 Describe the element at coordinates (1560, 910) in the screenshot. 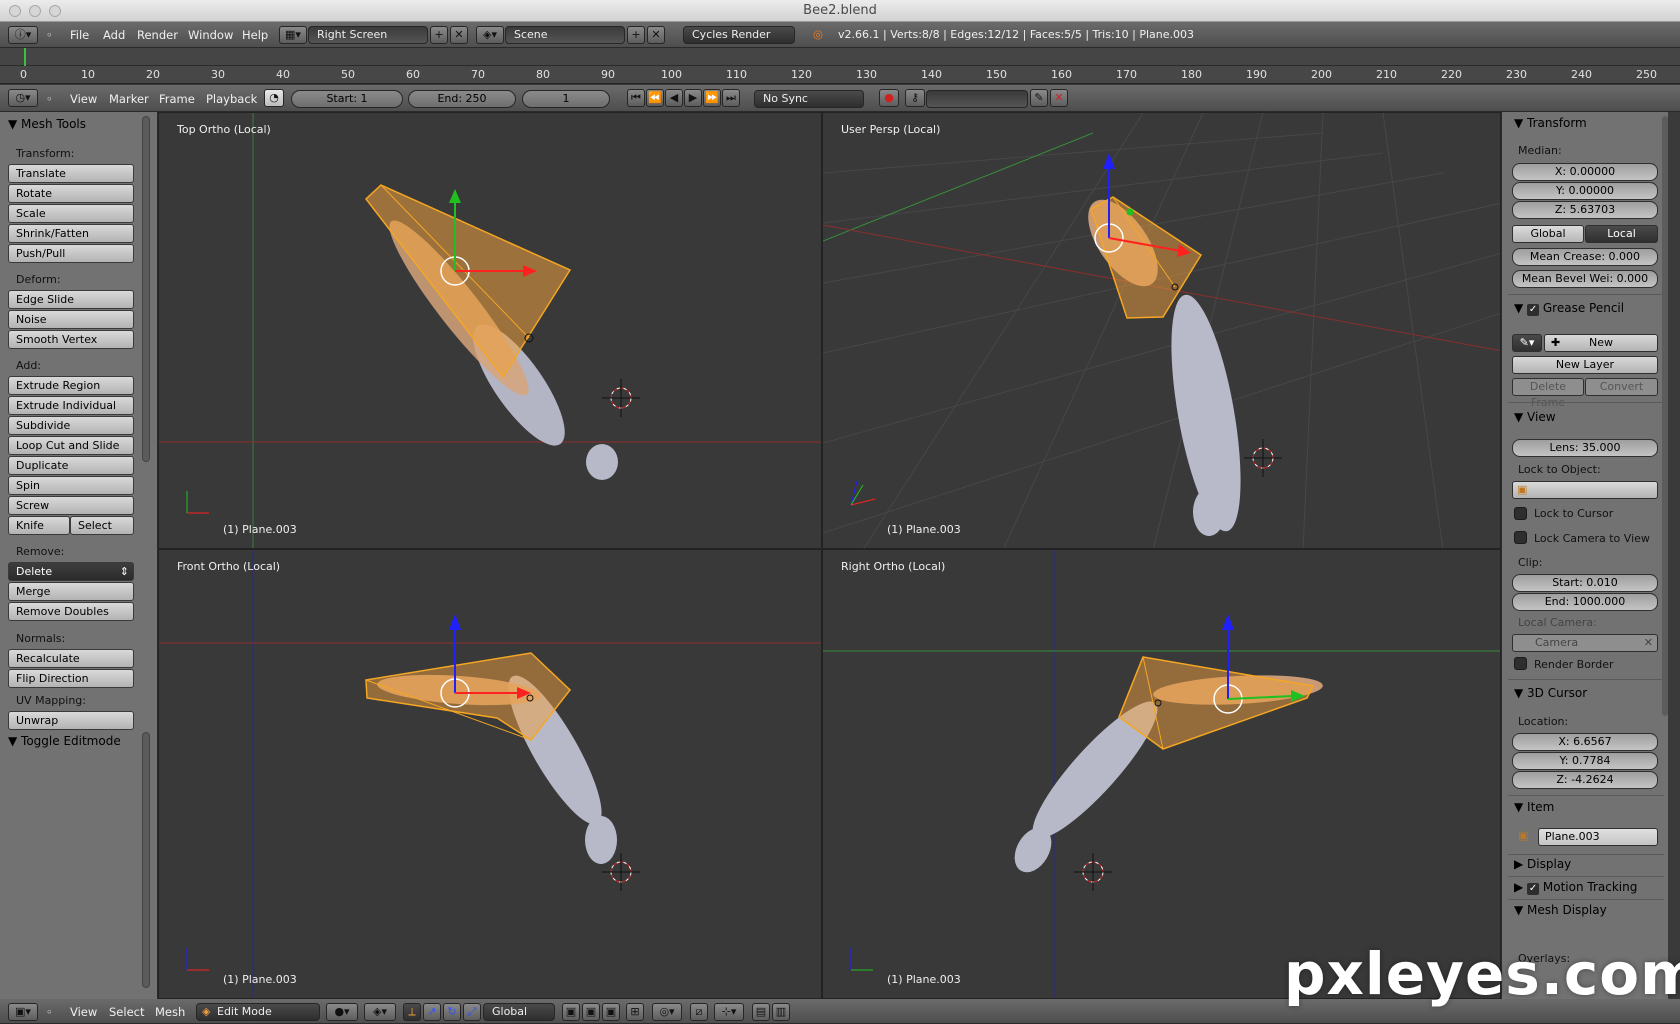

I see `mesh-display-header: ▼ Mesh Display` at that location.